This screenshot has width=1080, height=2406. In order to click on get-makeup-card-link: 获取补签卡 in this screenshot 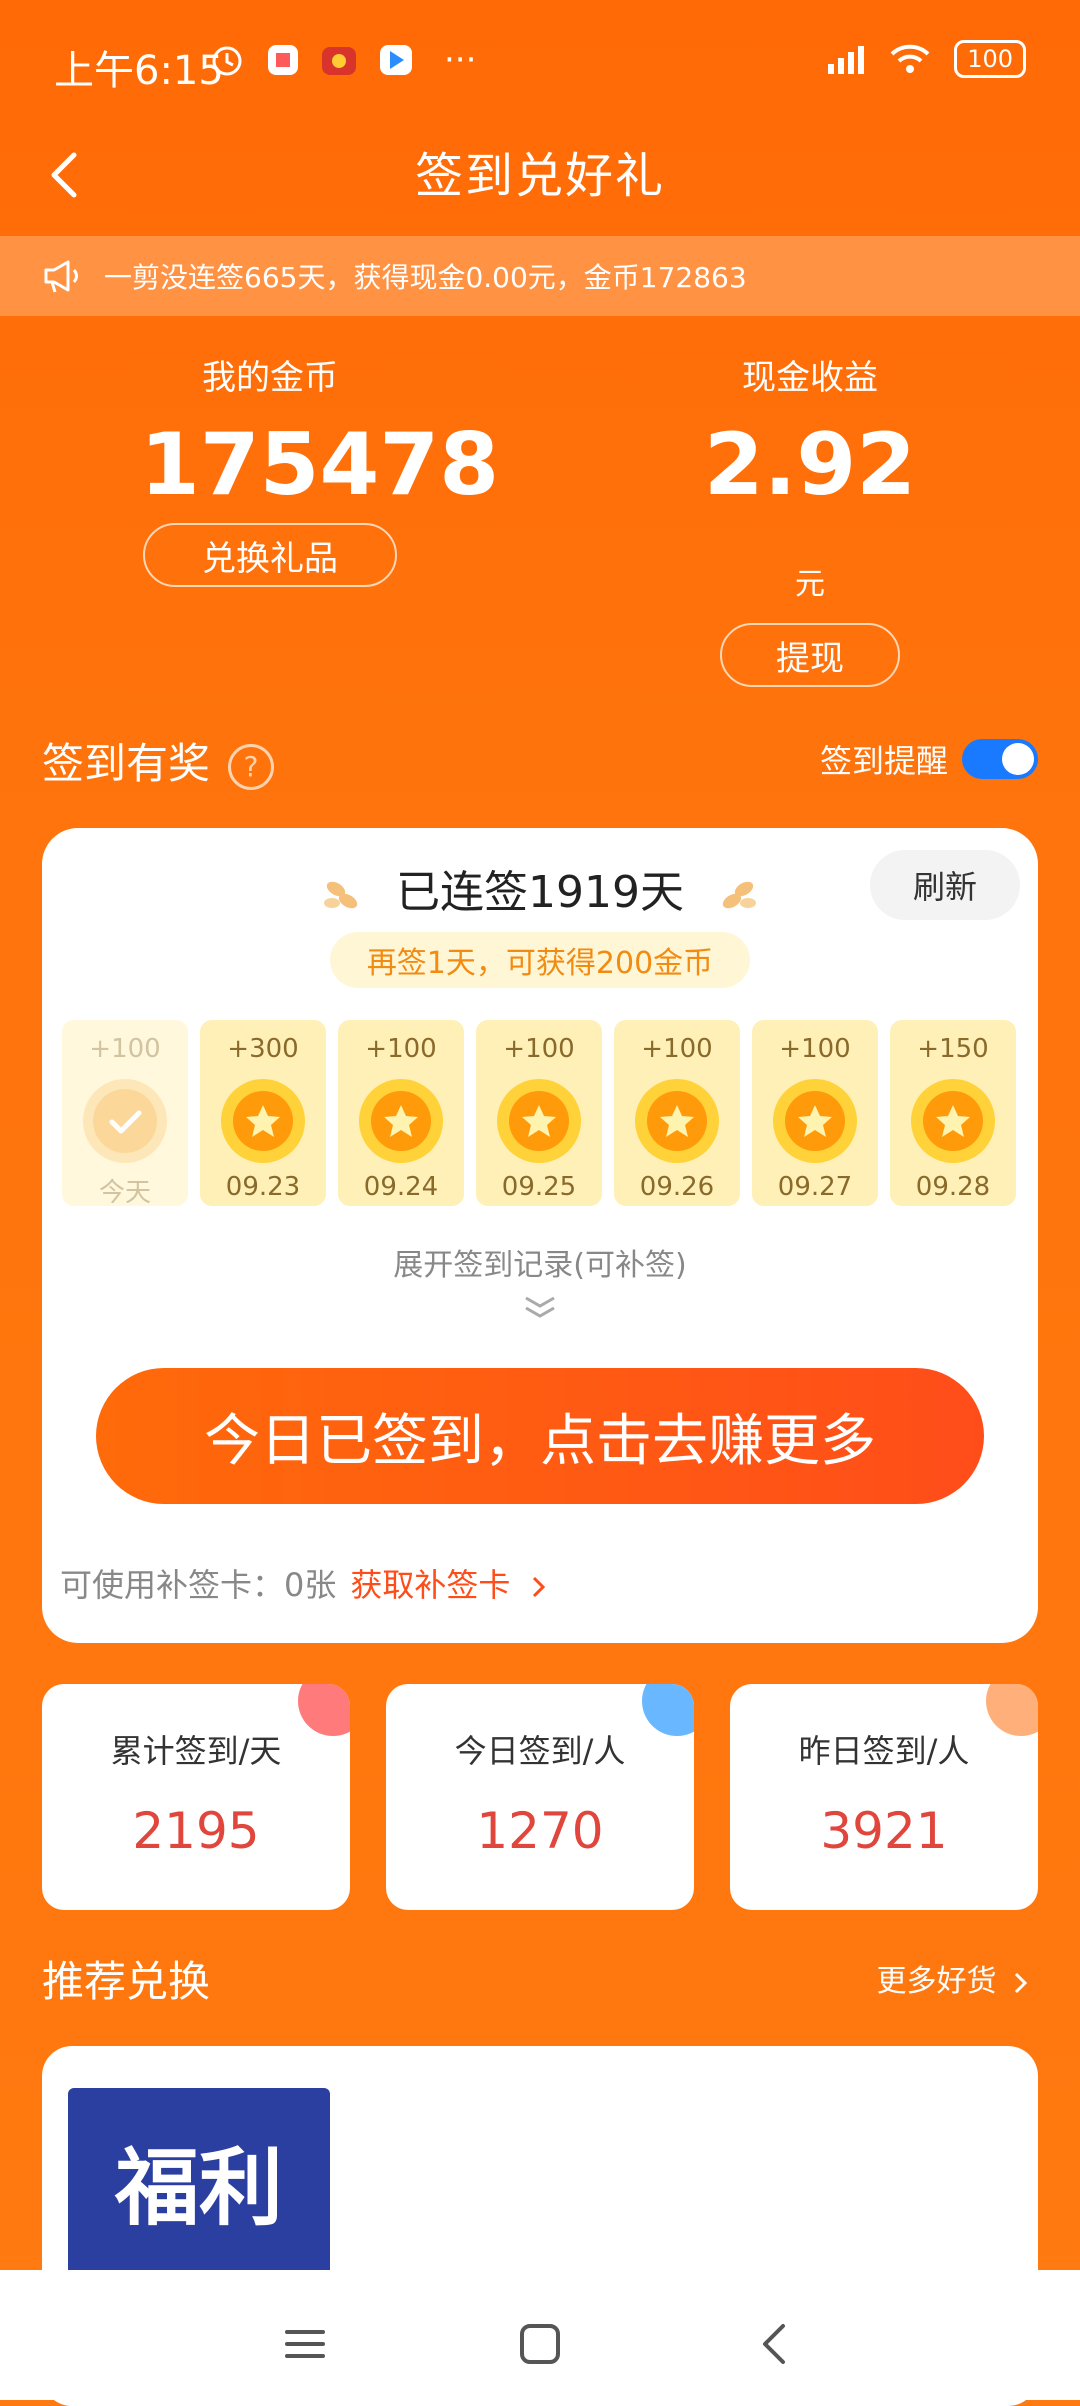, I will do `click(449, 1585)`.